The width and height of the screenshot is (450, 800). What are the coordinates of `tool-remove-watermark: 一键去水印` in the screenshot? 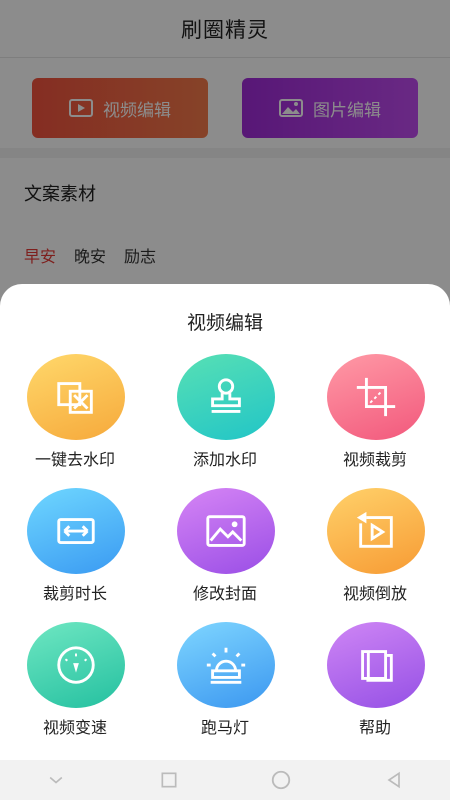 It's located at (75, 414).